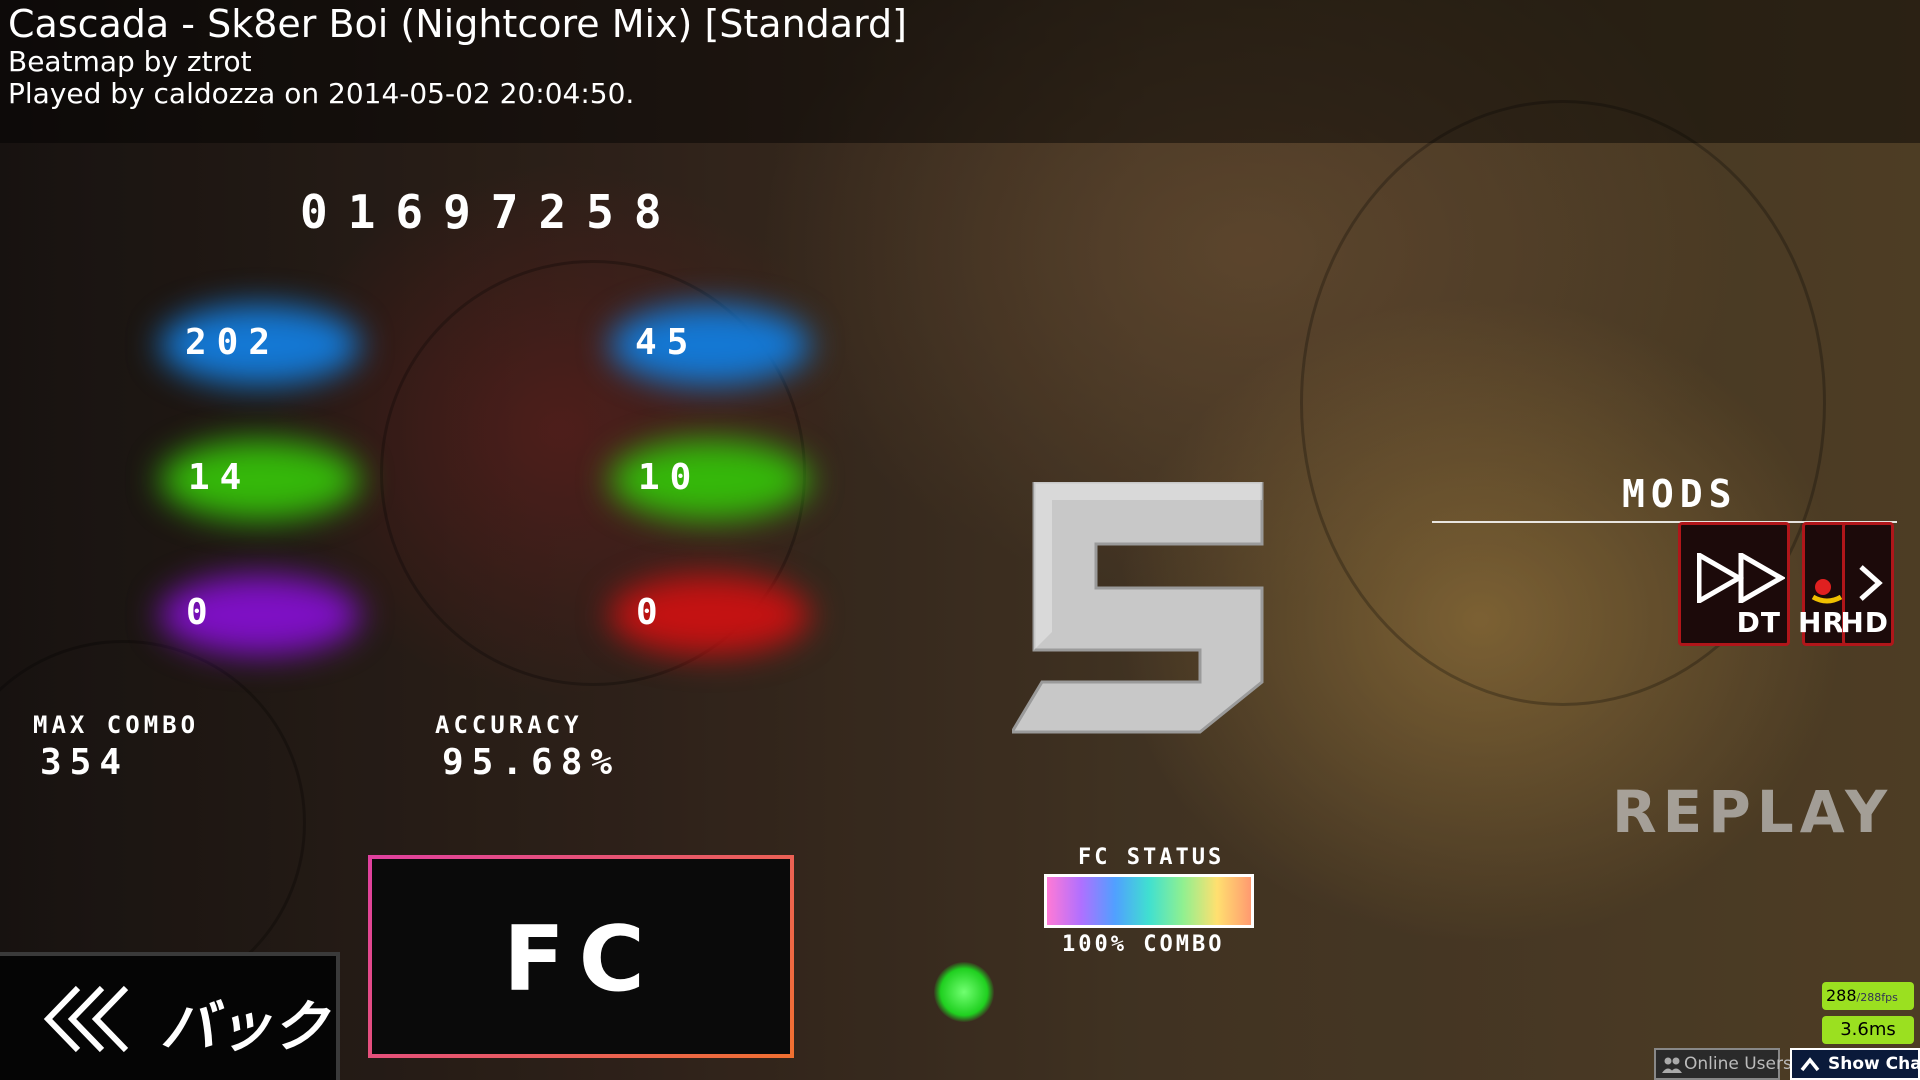 The height and width of the screenshot is (1080, 1920). I want to click on grade-s-icon, so click(1138, 608).